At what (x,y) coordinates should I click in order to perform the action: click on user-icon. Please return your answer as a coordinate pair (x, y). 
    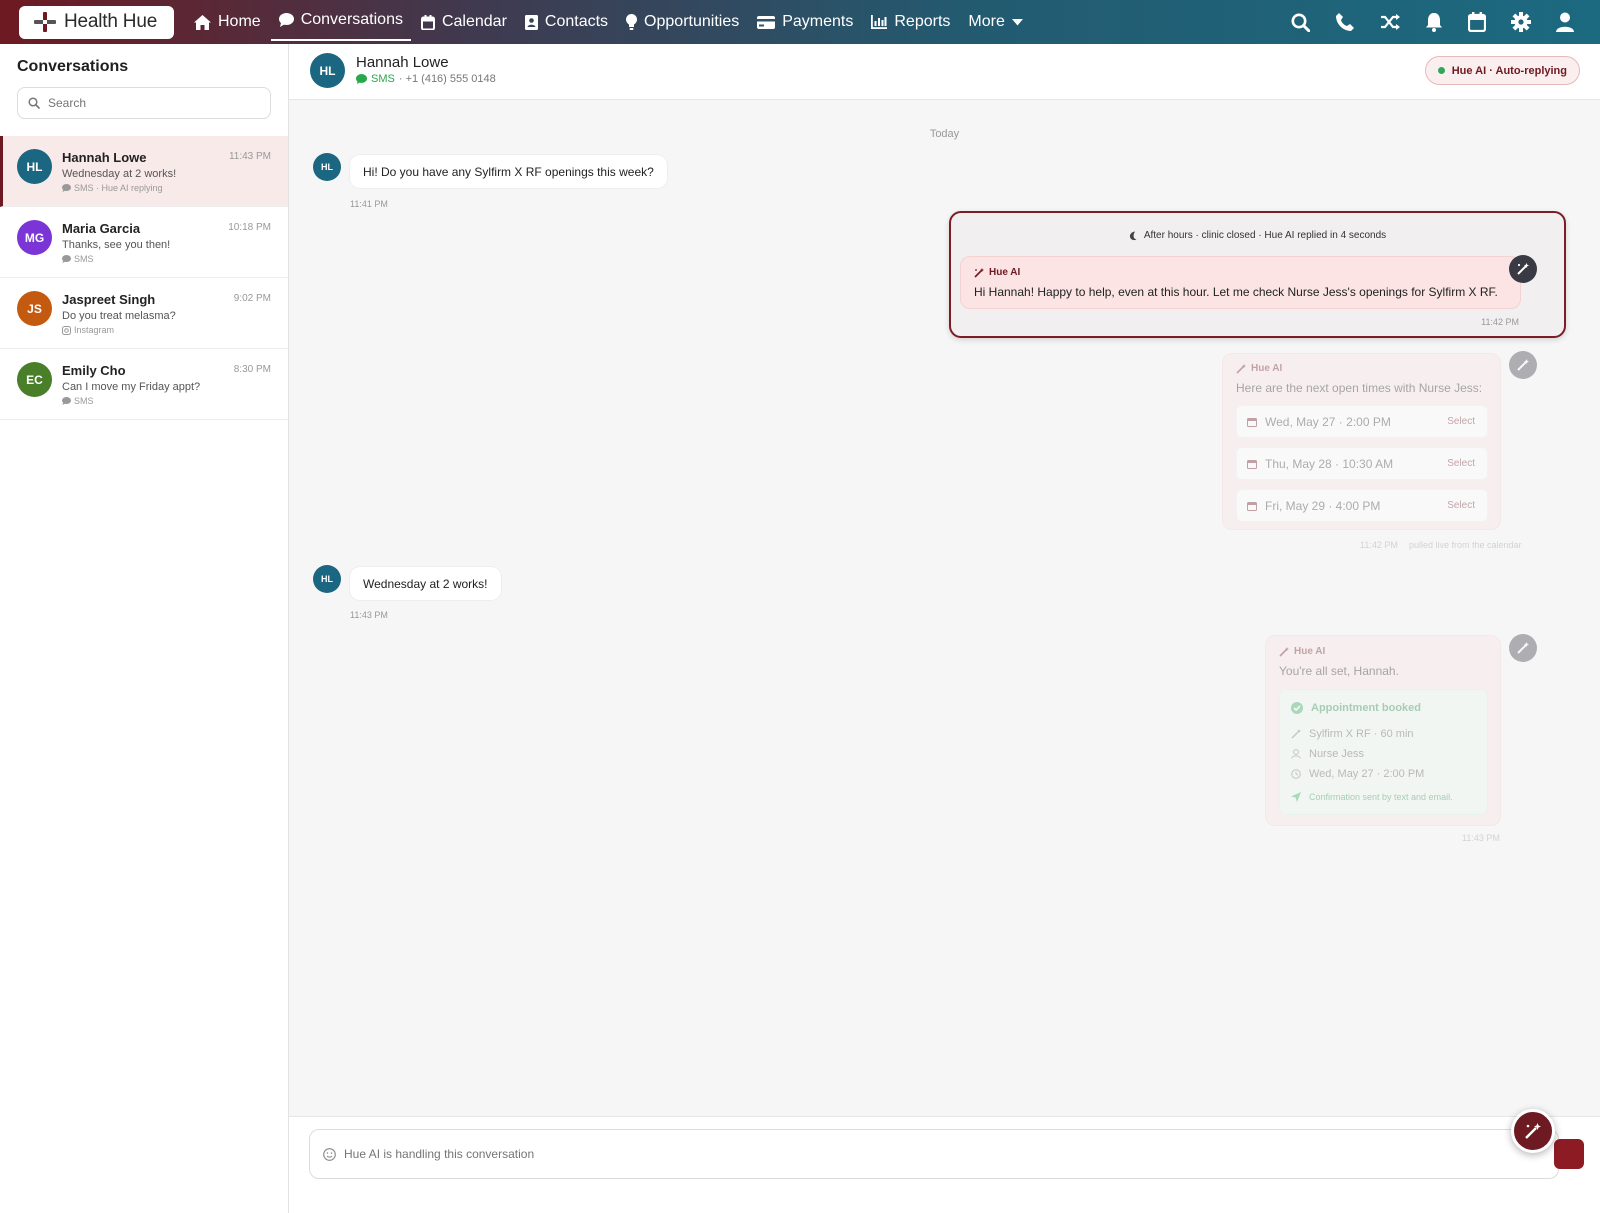
    Looking at the image, I should click on (1565, 22).